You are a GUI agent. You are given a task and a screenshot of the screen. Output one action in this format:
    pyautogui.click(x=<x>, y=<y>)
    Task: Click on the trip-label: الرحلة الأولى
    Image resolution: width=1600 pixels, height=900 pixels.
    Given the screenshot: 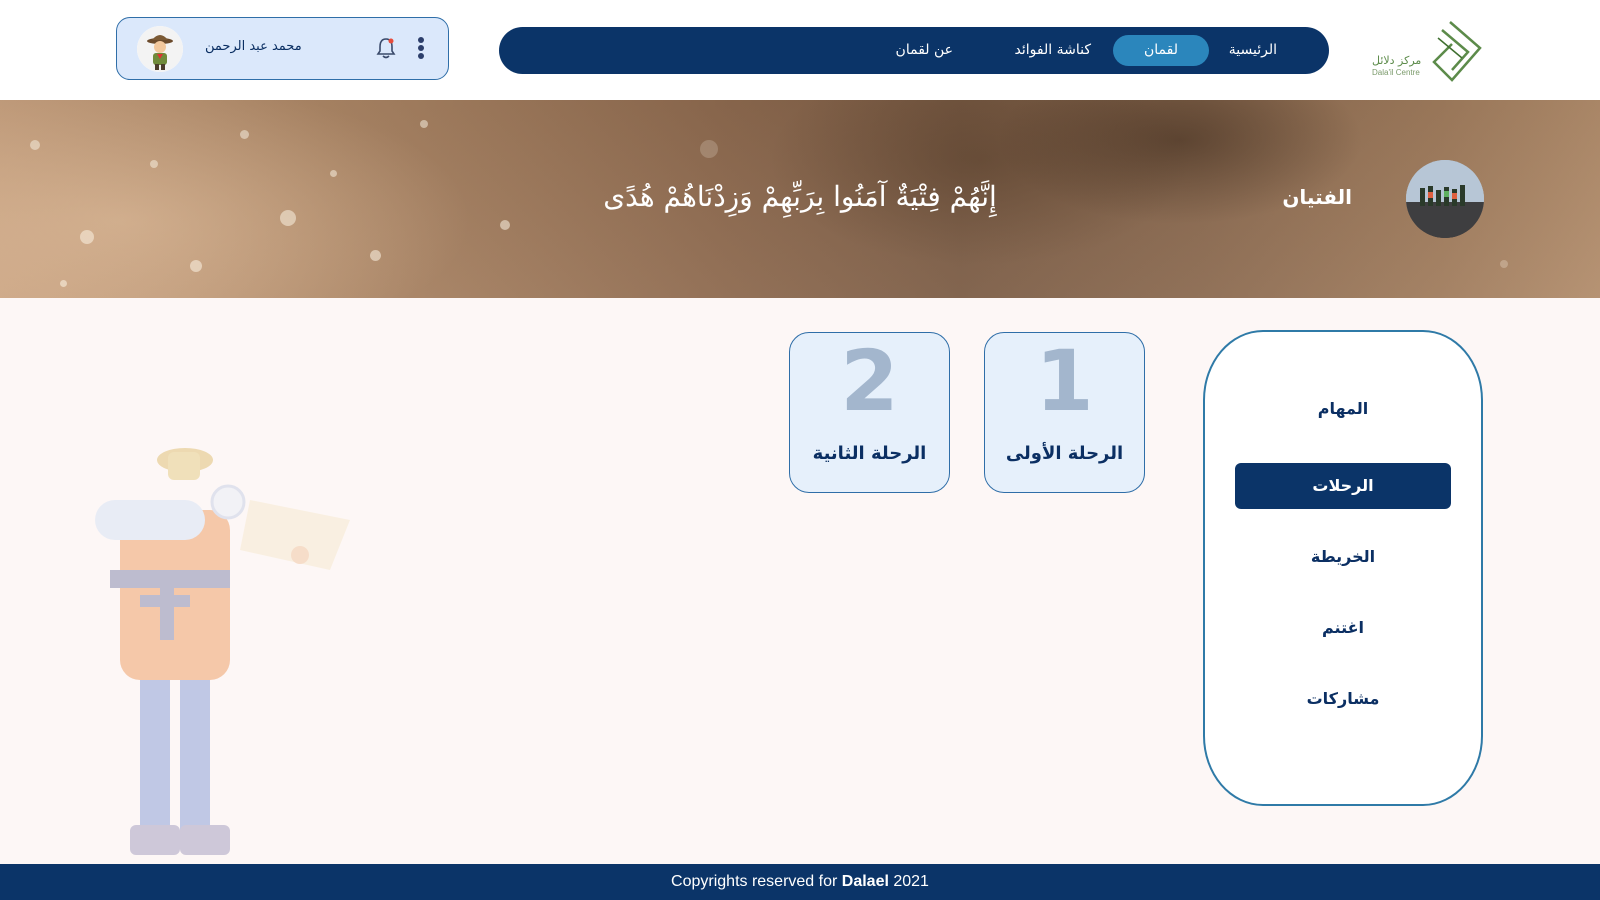 What is the action you would take?
    pyautogui.click(x=1064, y=453)
    